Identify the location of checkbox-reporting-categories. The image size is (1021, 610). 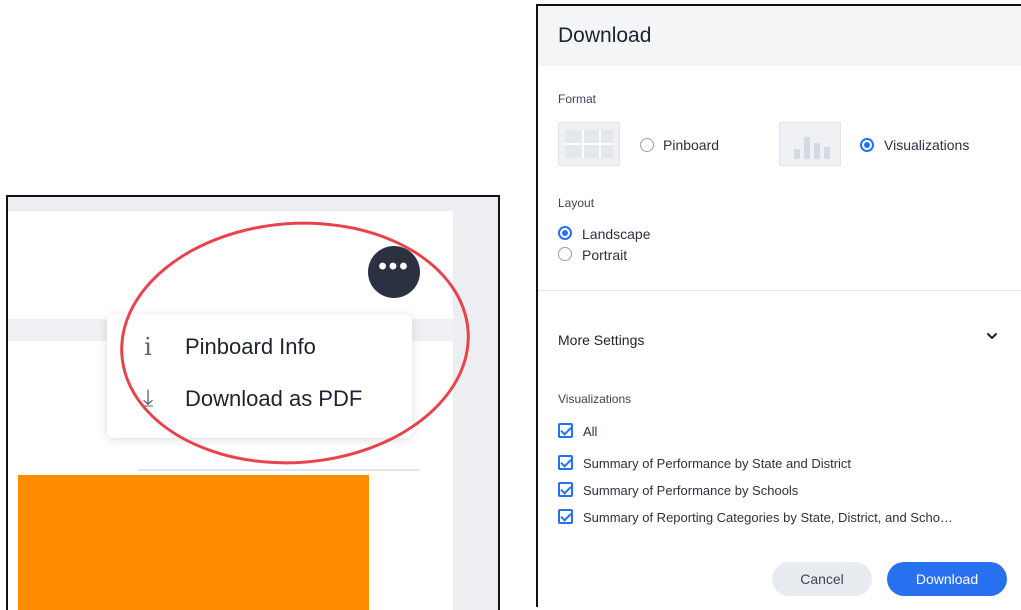
(565, 516).